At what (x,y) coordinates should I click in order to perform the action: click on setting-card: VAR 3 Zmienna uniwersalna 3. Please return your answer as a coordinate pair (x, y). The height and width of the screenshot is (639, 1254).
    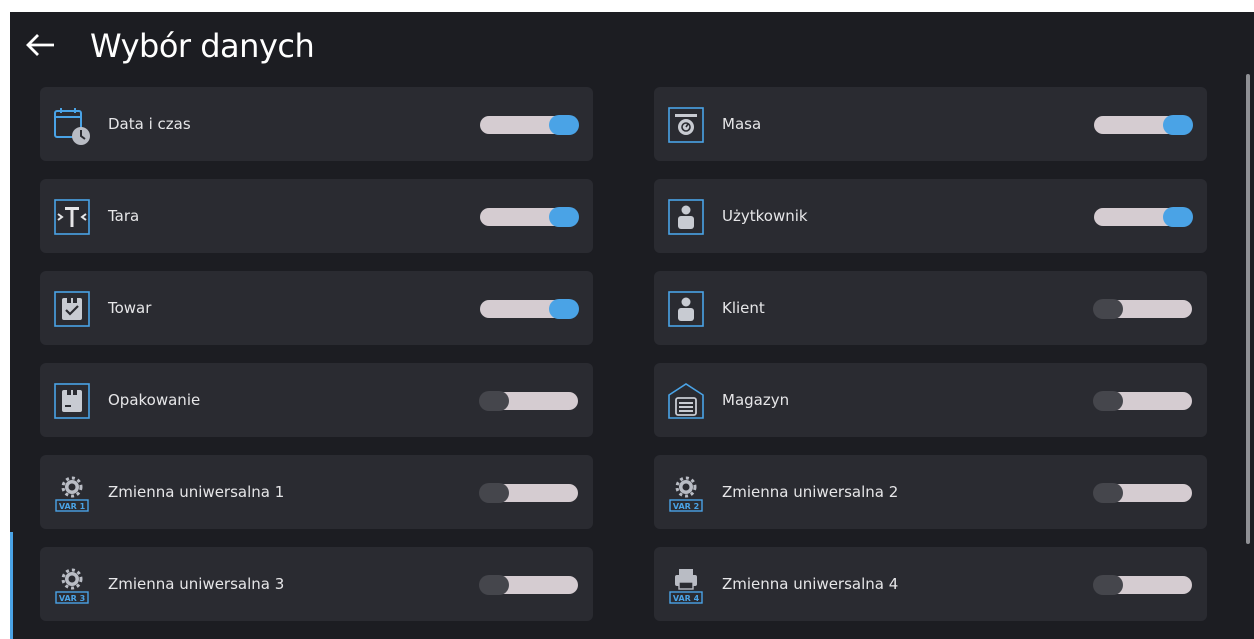
    Looking at the image, I should click on (316, 584).